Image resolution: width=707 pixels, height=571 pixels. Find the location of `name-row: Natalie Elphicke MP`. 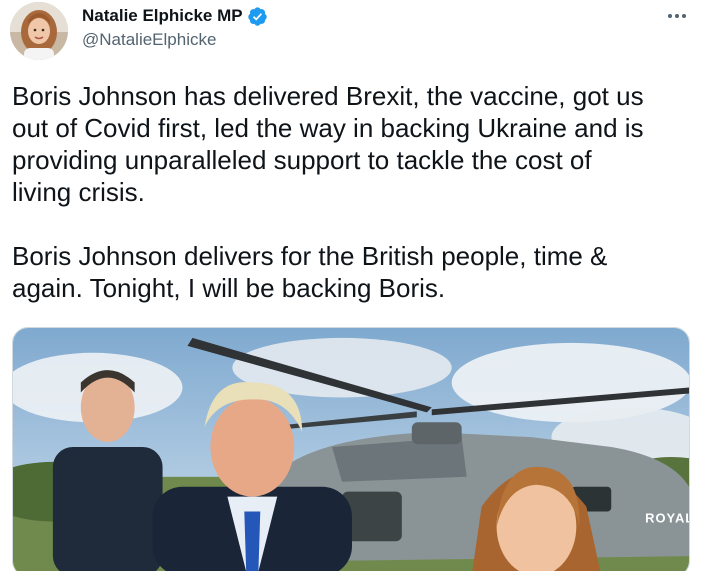

name-row: Natalie Elphicke MP is located at coordinates (175, 16).